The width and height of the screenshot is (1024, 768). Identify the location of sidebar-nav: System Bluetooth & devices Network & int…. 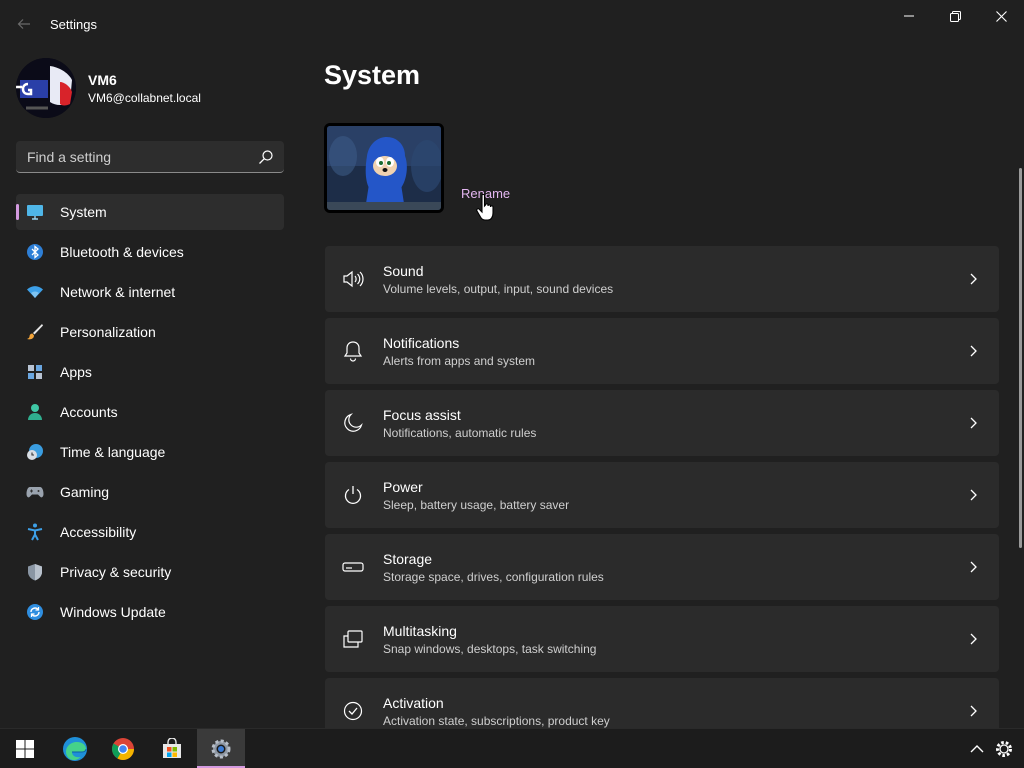
(150, 414).